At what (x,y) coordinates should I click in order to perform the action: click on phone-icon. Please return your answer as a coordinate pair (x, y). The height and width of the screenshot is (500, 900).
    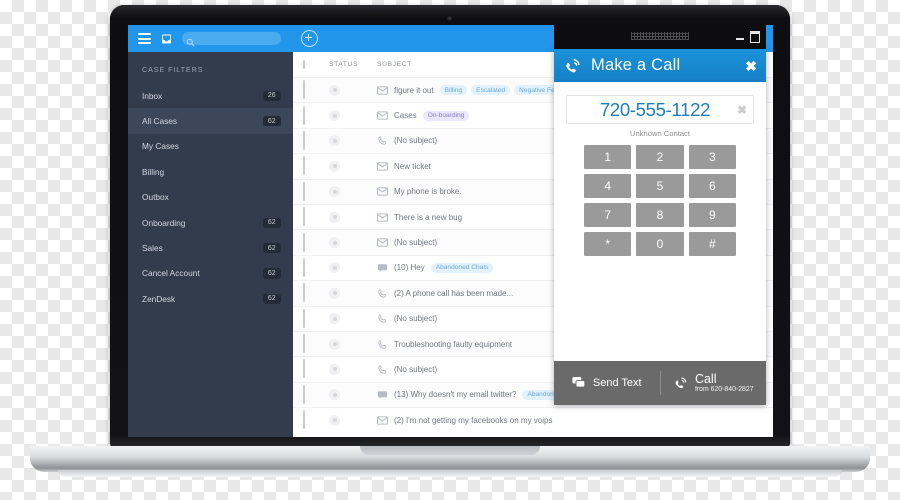
    Looking at the image, I should click on (382, 318).